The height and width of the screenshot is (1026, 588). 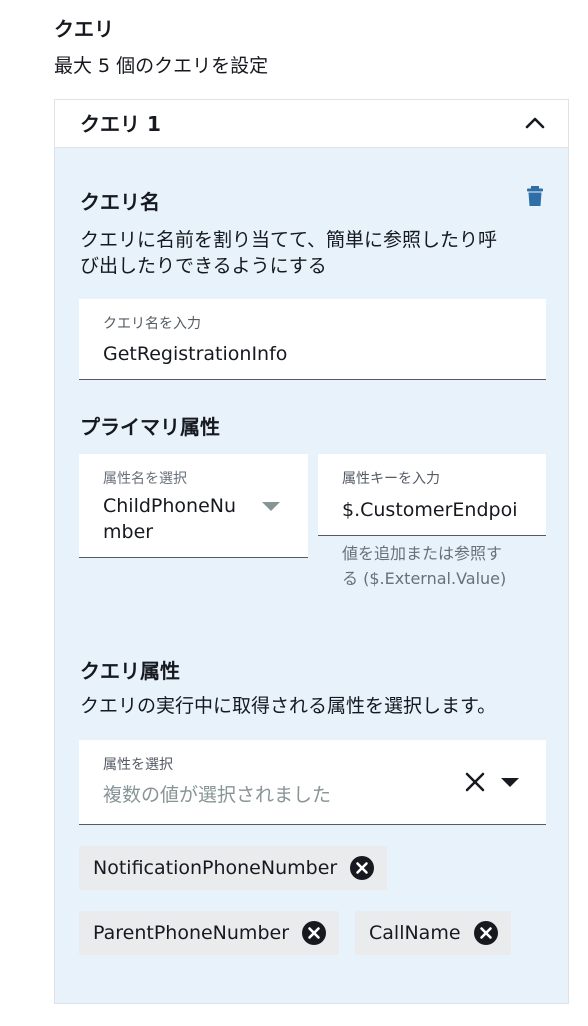 What do you see at coordinates (130, 671) in the screenshot?
I see `query-attributes-label: クエリ属性` at bounding box center [130, 671].